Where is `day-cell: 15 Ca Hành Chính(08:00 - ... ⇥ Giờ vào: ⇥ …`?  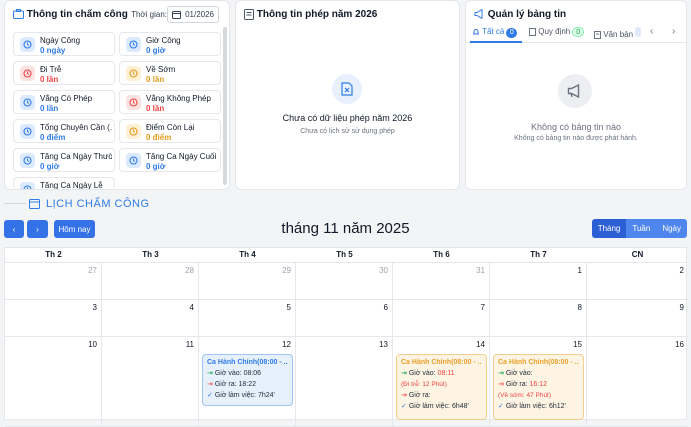
day-cell: 15 Ca Hành Chính(08:00 - ... ⇥ Giờ vào: ⇥ … is located at coordinates (538, 382).